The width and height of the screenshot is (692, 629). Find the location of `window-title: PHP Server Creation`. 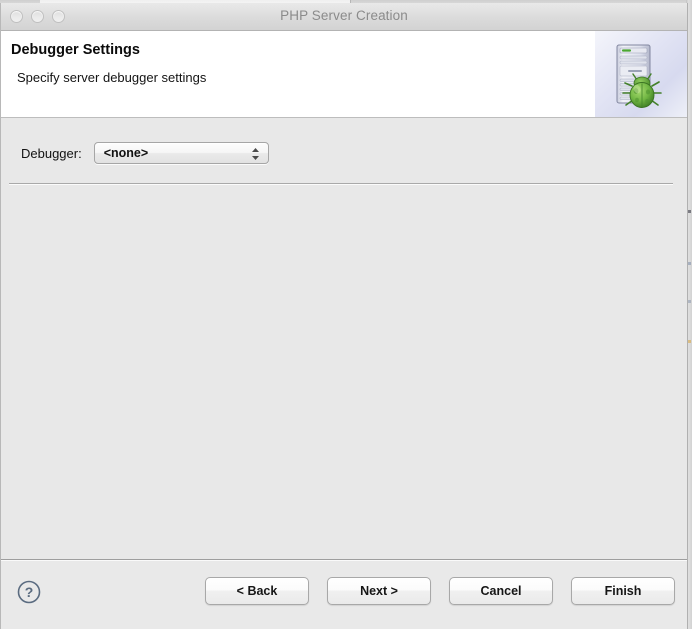

window-title: PHP Server Creation is located at coordinates (344, 15).